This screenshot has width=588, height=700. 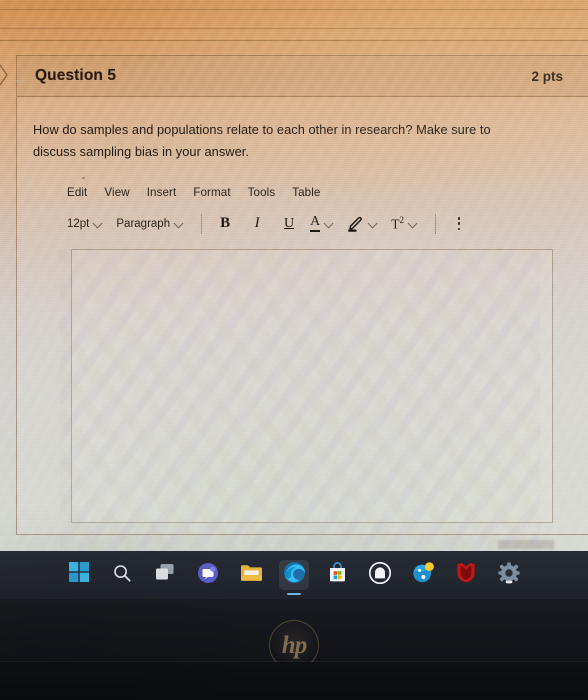 I want to click on menu-item-table: Table, so click(x=306, y=192).